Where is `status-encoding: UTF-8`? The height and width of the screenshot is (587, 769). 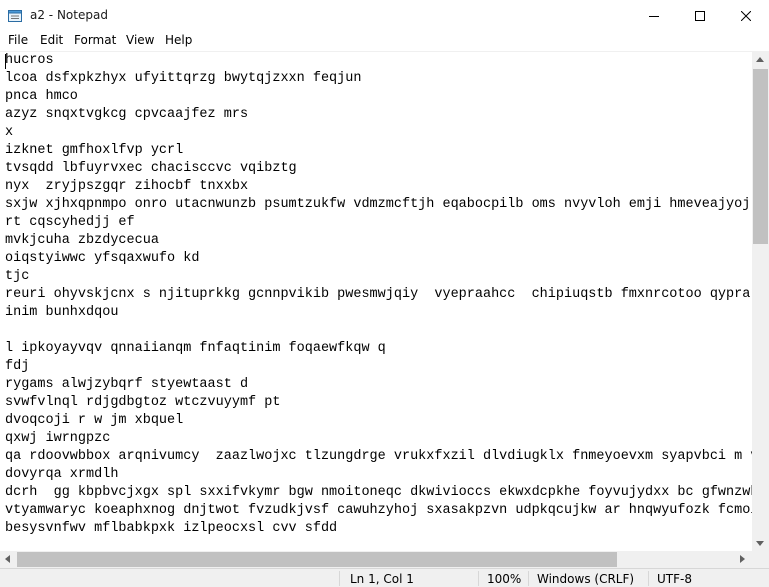
status-encoding: UTF-8 is located at coordinates (674, 579).